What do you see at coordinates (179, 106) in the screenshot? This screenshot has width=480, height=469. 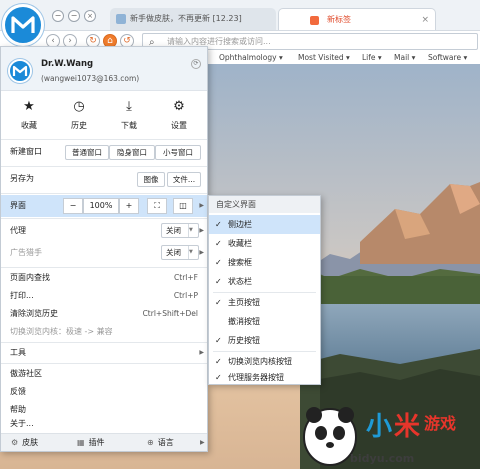 I see `gear-icon: ⚙` at bounding box center [179, 106].